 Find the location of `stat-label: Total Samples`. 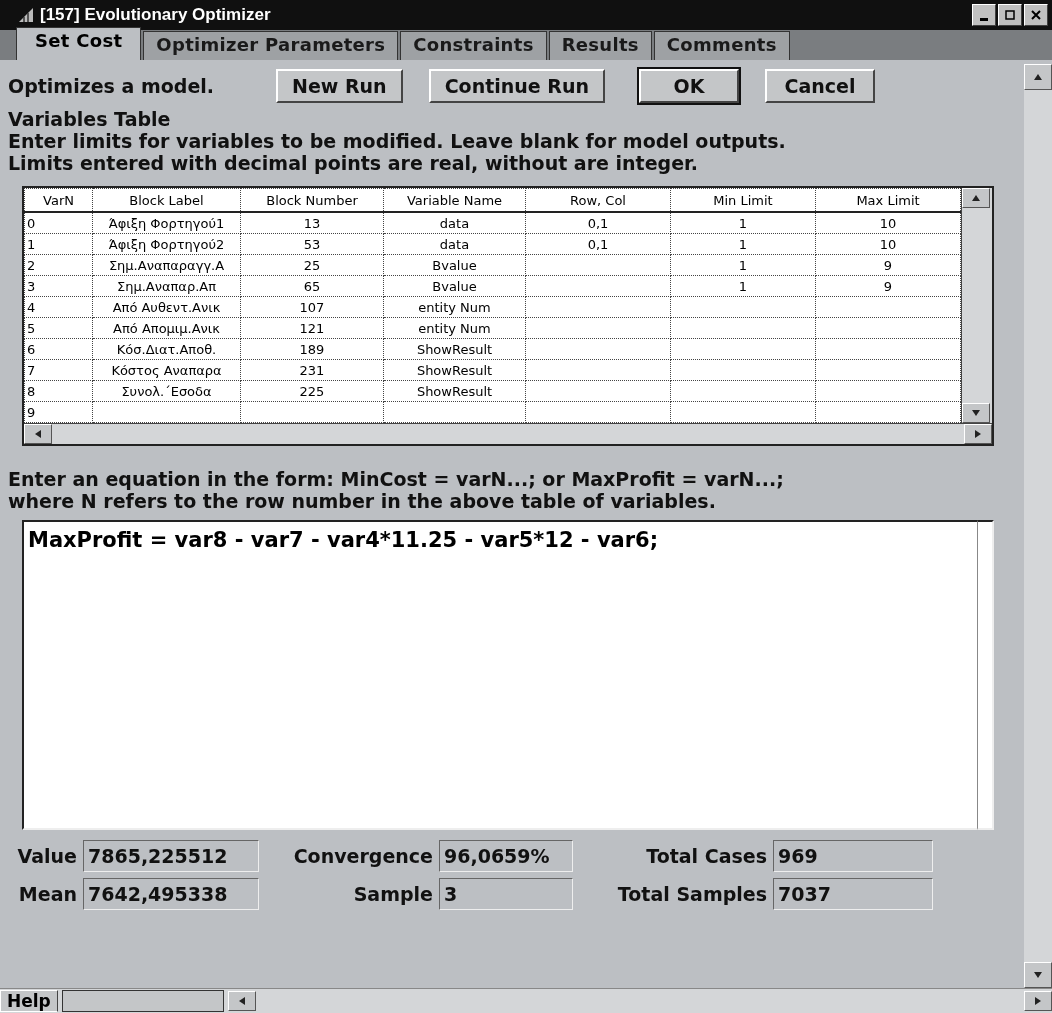

stat-label: Total Samples is located at coordinates (692, 894).